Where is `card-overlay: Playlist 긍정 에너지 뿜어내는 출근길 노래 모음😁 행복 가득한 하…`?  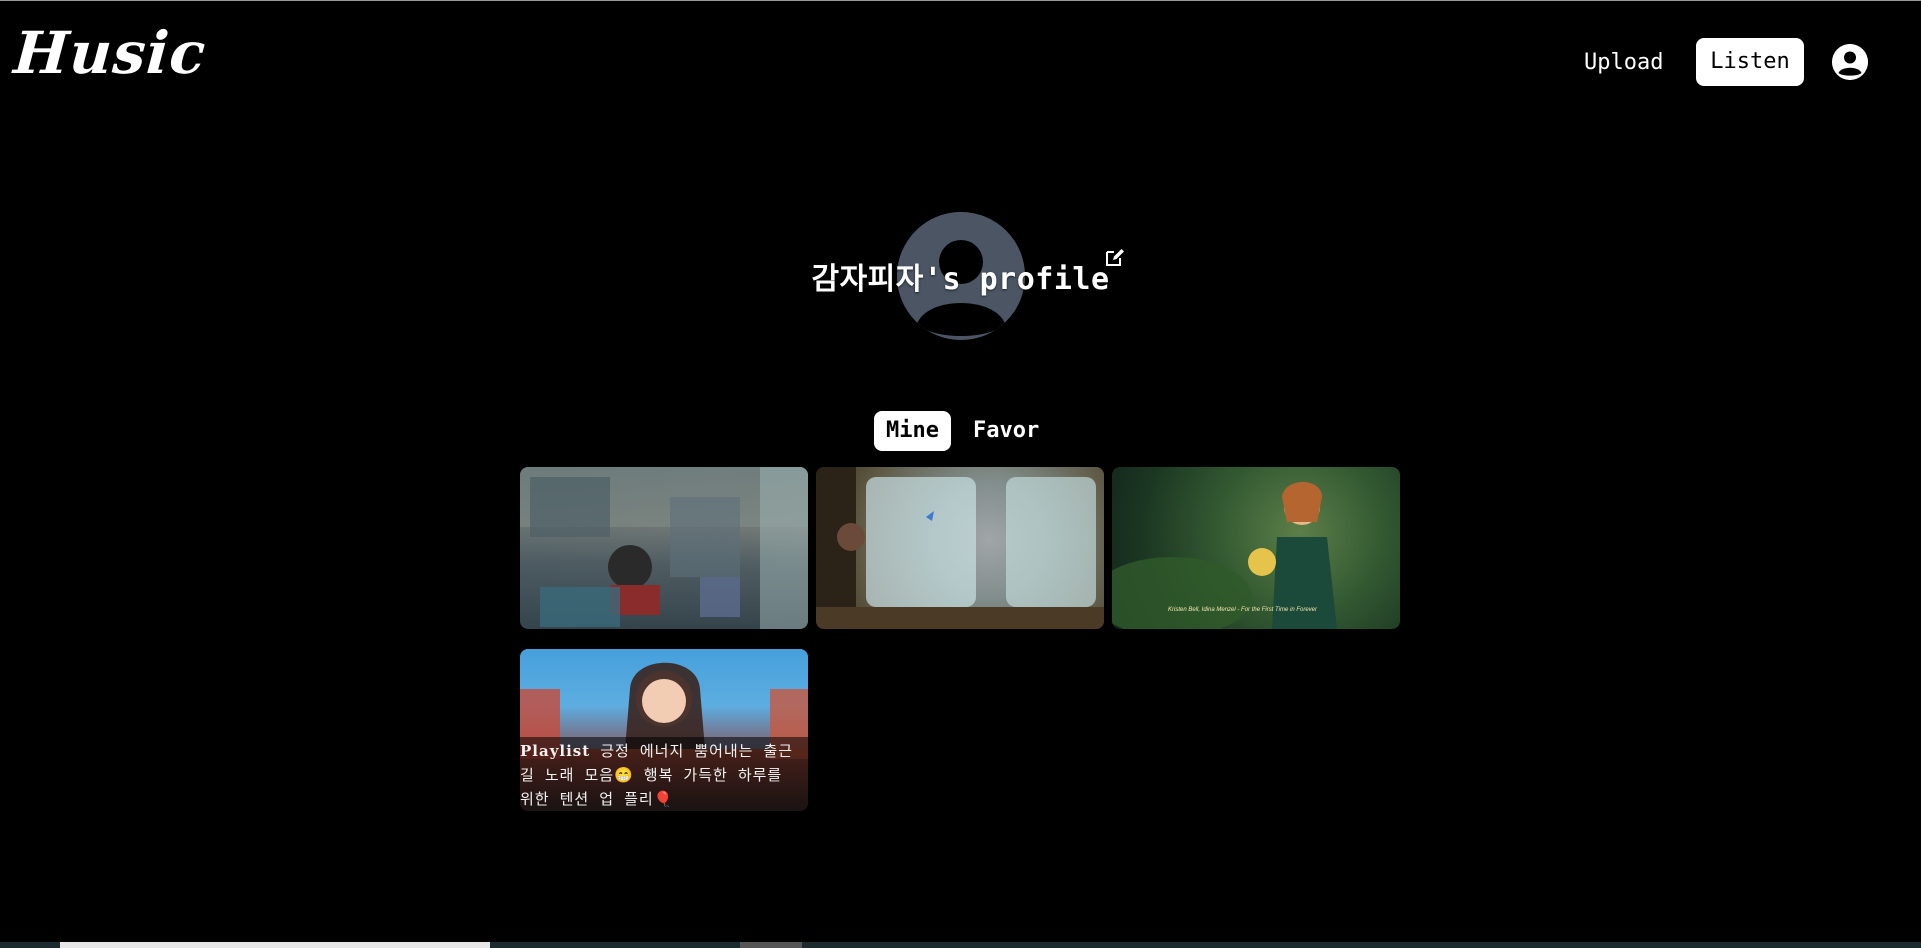 card-overlay: Playlist 긍정 에너지 뿜어내는 출근길 노래 모음😁 행복 가득한 하… is located at coordinates (664, 774).